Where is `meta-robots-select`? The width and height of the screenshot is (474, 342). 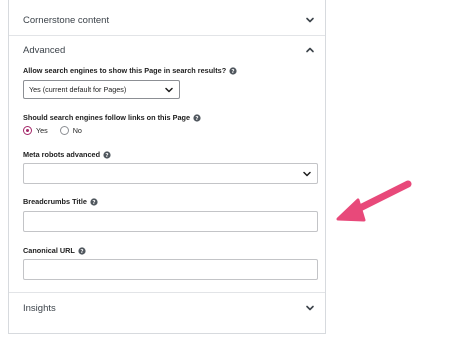 meta-robots-select is located at coordinates (170, 173).